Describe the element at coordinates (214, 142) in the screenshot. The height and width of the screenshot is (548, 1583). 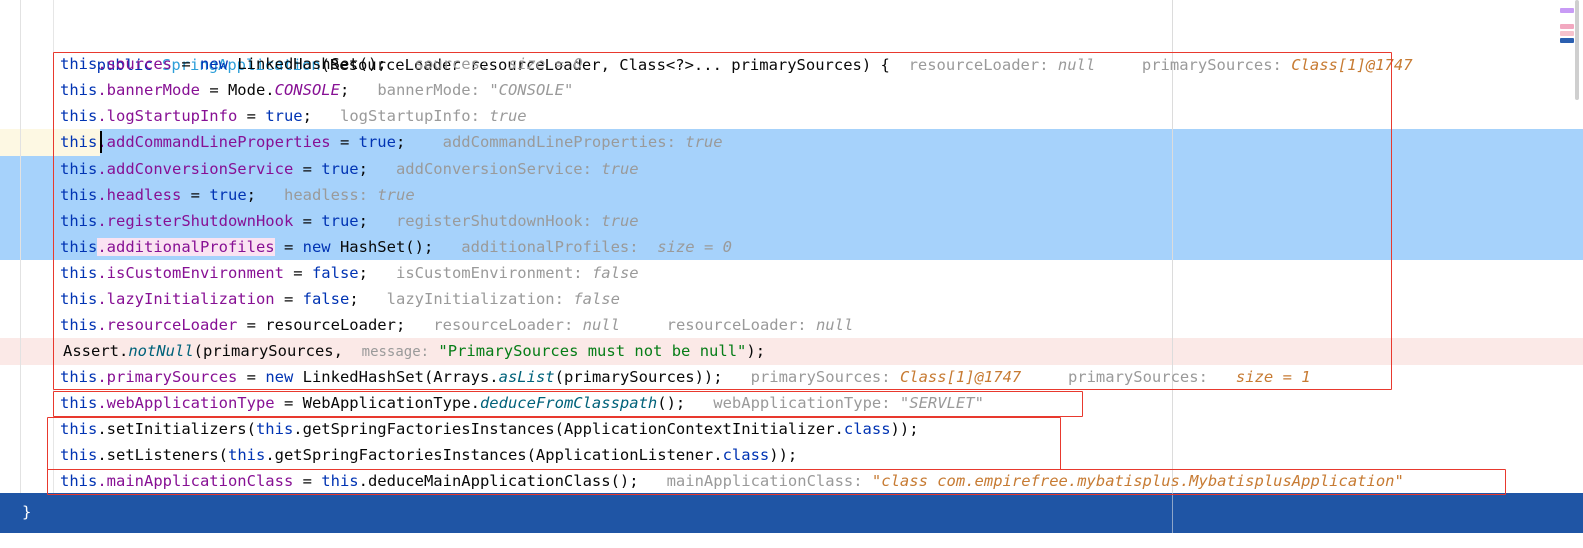
I see `field-addcommandlineproperties: .addCommandLineProperties` at that location.